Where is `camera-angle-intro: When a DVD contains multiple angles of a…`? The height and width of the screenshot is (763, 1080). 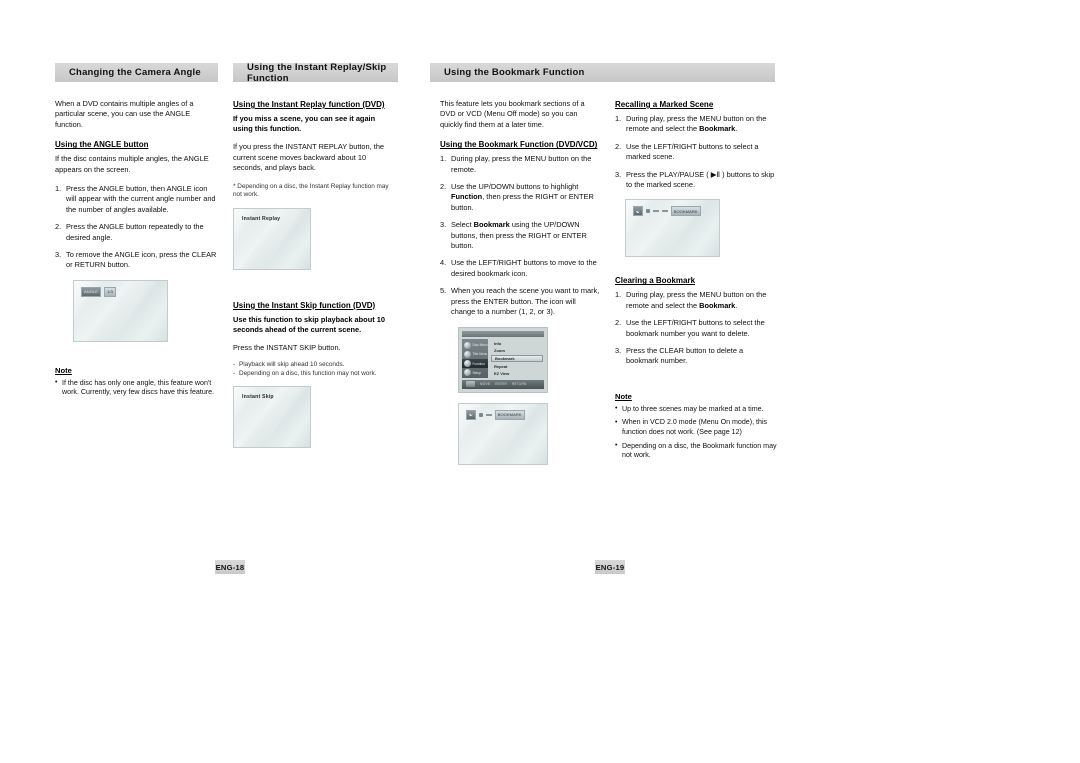 camera-angle-intro: When a DVD contains multiple angles of a… is located at coordinates (124, 114).